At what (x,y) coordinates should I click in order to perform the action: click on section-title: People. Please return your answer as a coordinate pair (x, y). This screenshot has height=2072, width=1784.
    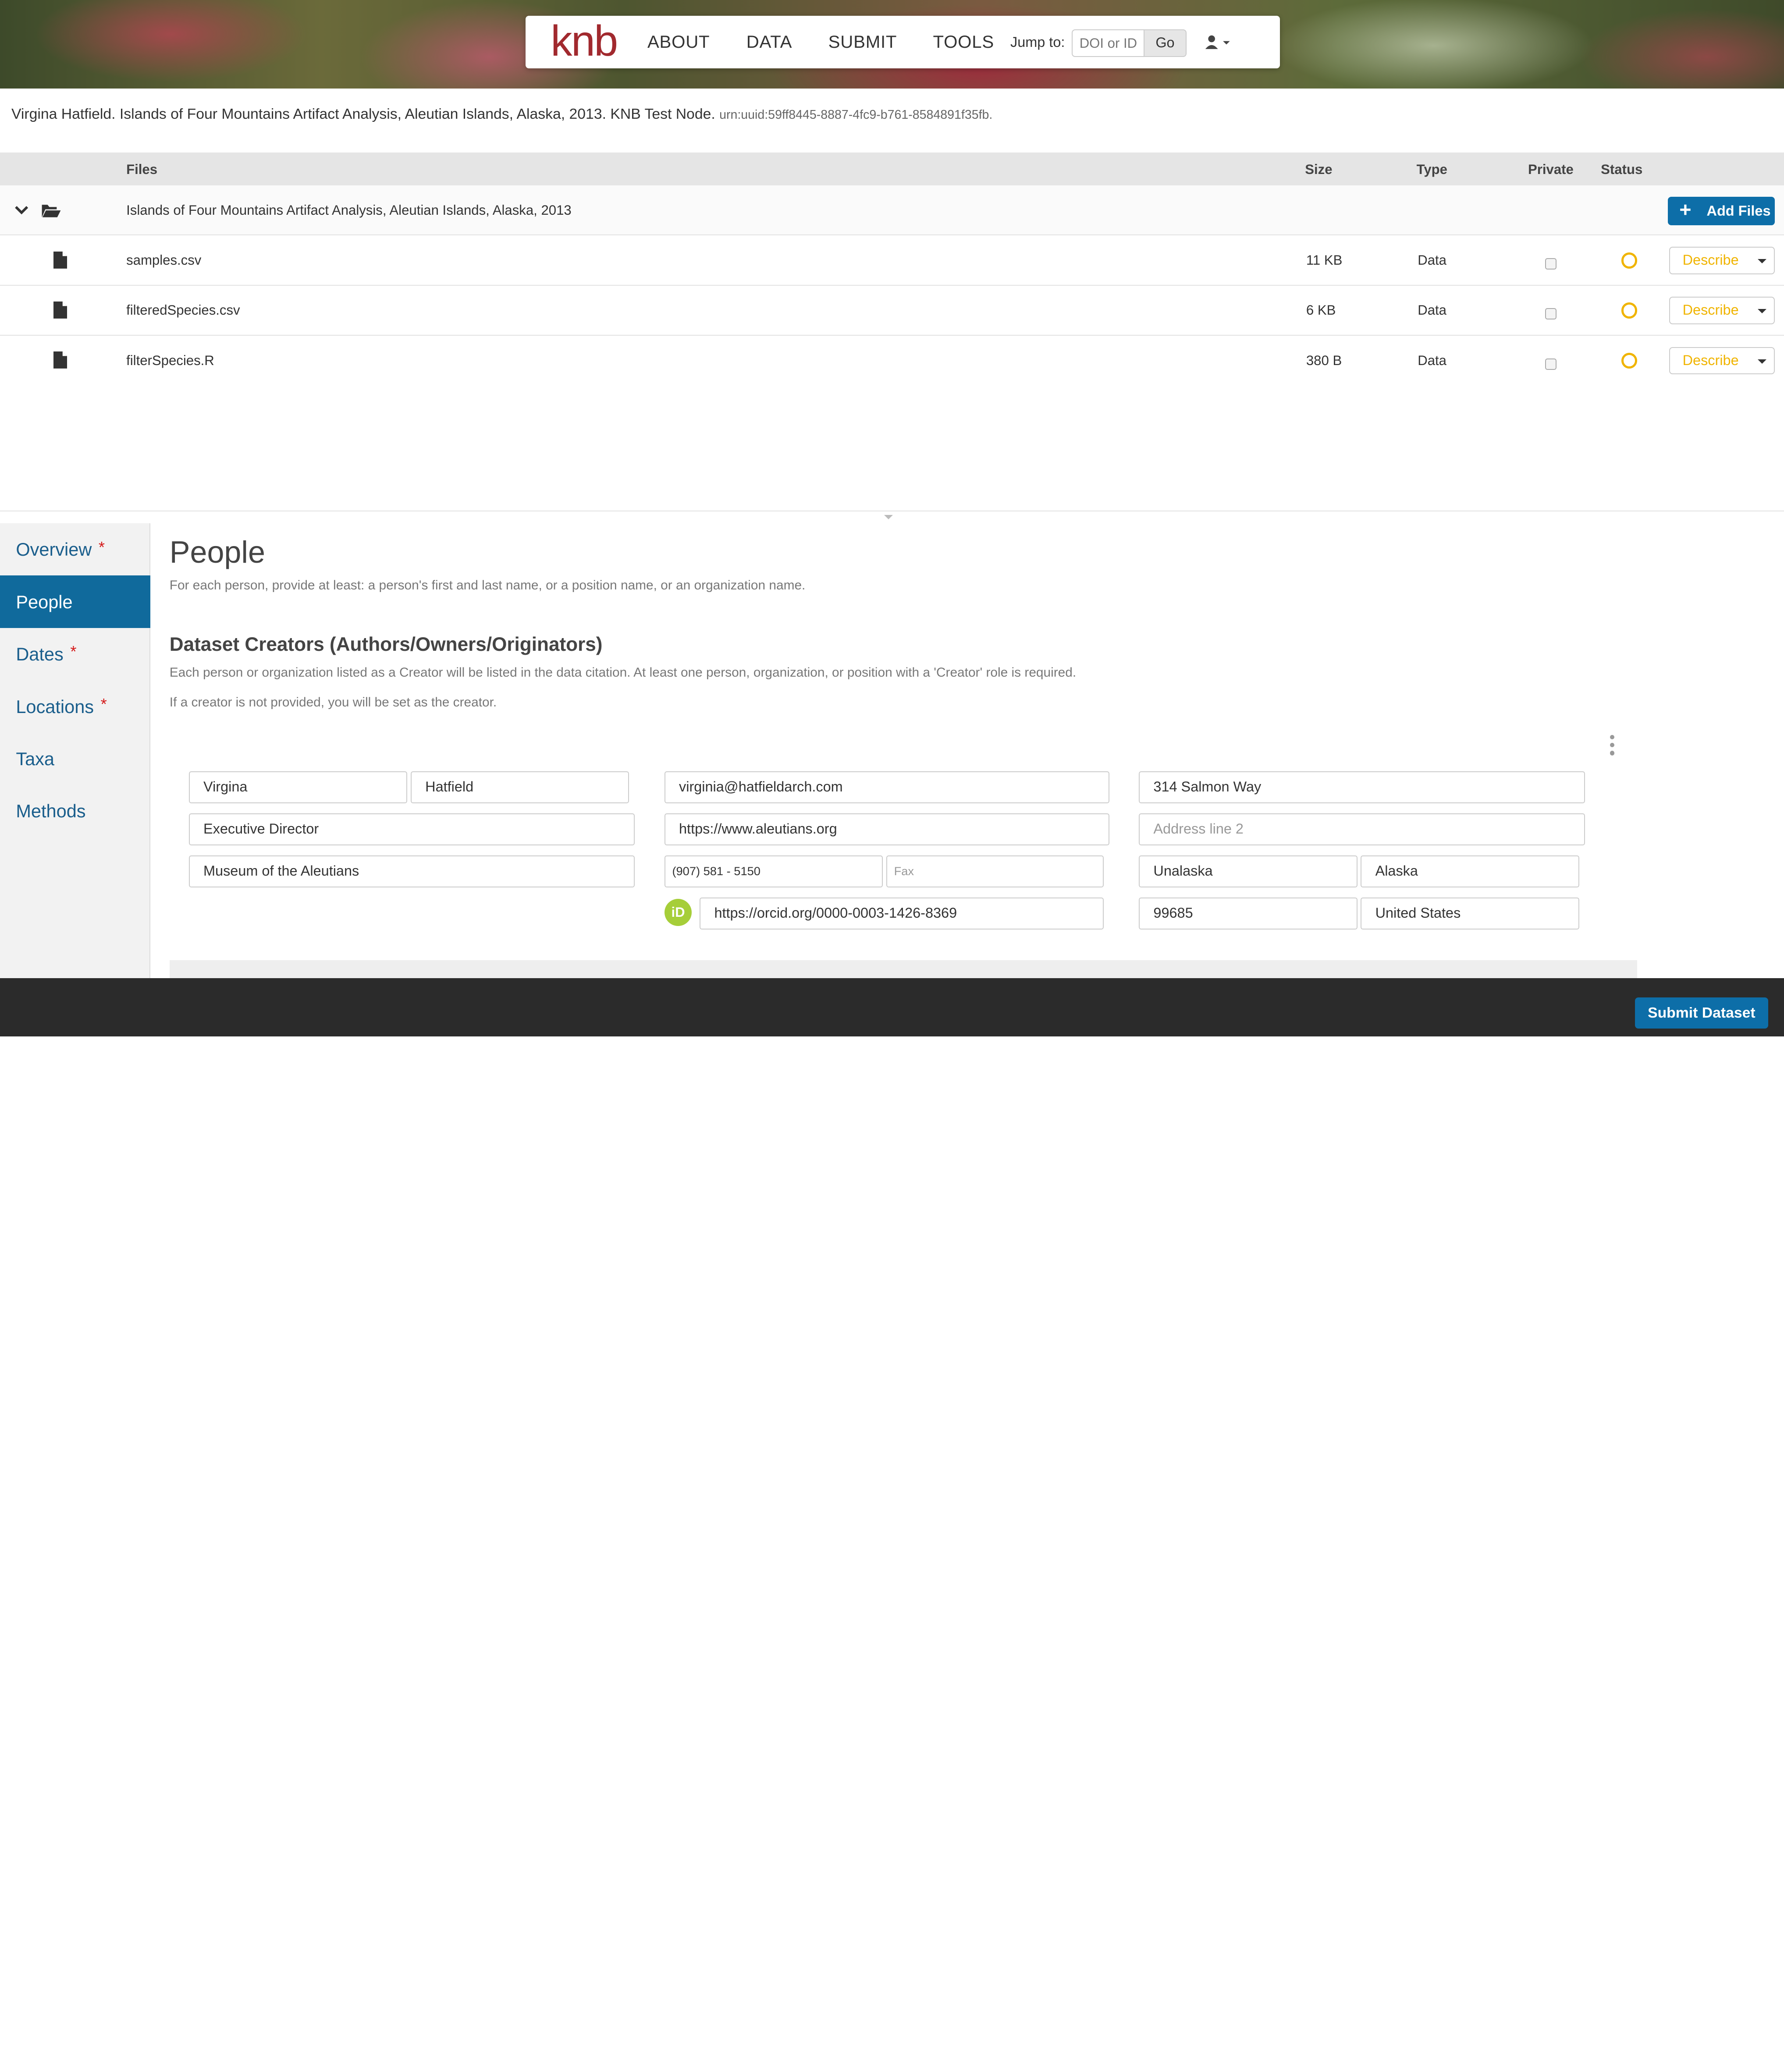
    Looking at the image, I should click on (217, 552).